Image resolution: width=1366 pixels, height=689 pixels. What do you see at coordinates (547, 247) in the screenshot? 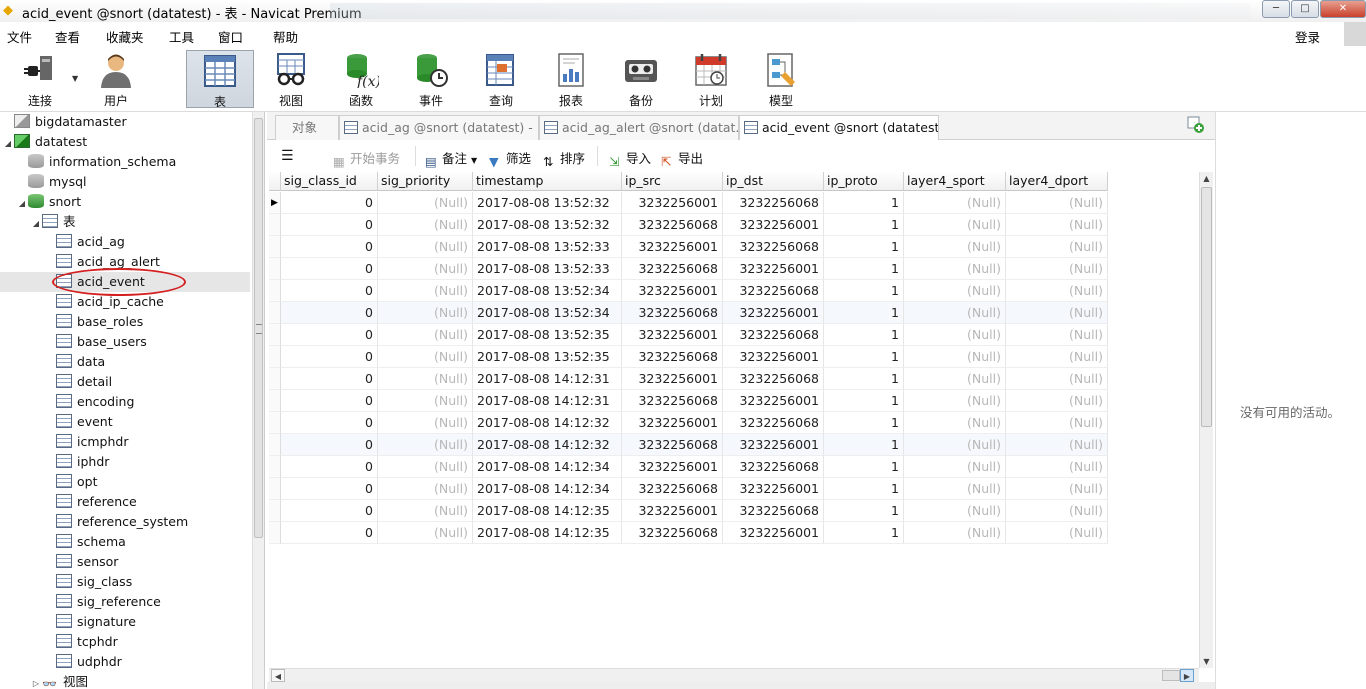
I see `table-cell: 2017-08-08 13:52:33` at bounding box center [547, 247].